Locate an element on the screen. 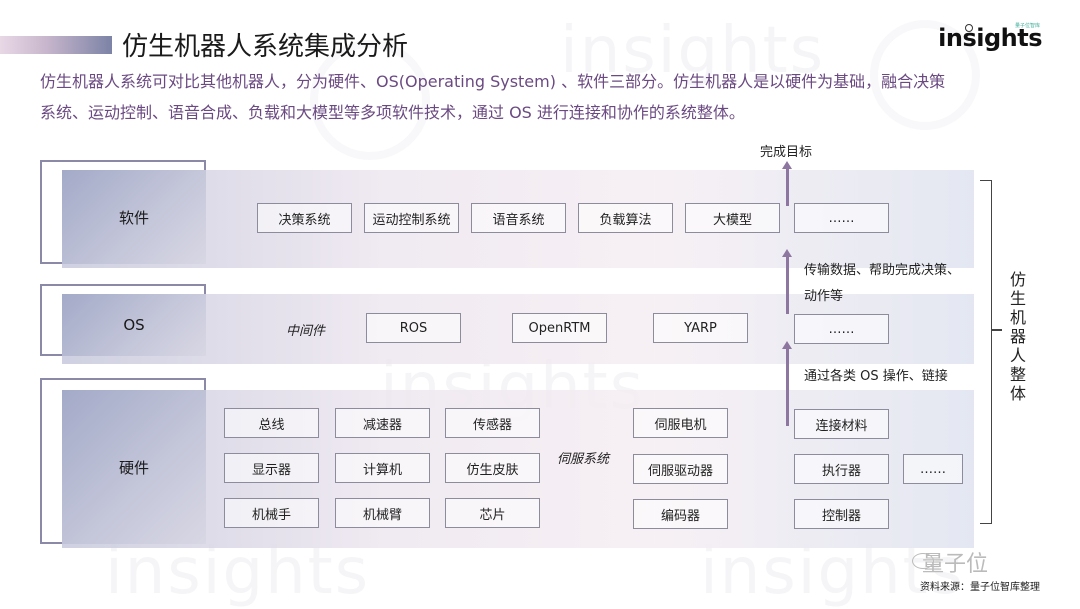  insights-logo: insights is located at coordinates (990, 38).